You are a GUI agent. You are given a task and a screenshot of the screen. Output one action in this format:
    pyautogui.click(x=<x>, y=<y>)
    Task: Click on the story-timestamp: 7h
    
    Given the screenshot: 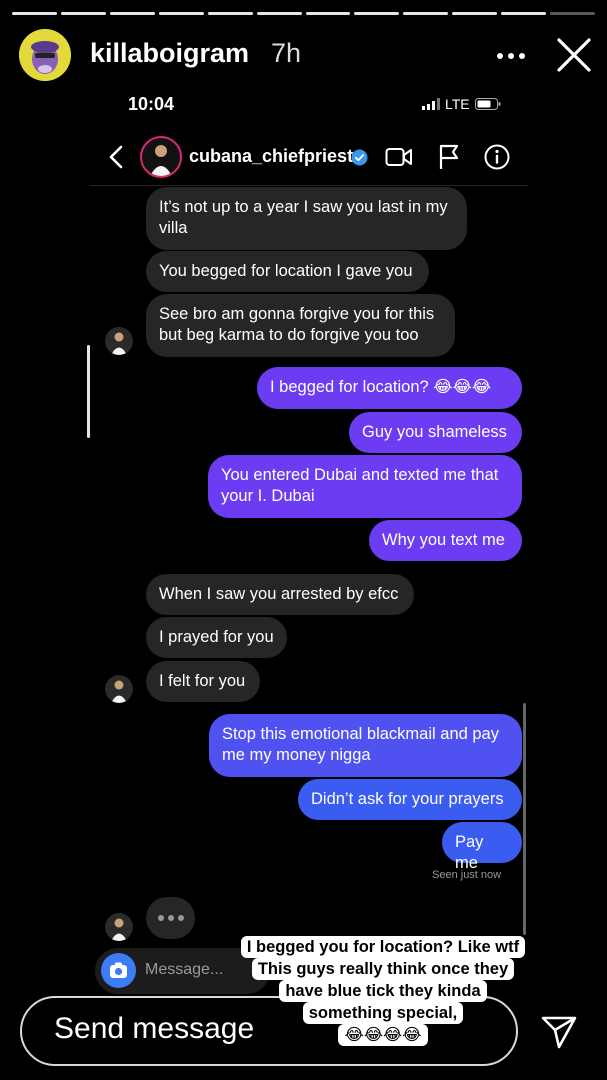 What is the action you would take?
    pyautogui.click(x=286, y=53)
    